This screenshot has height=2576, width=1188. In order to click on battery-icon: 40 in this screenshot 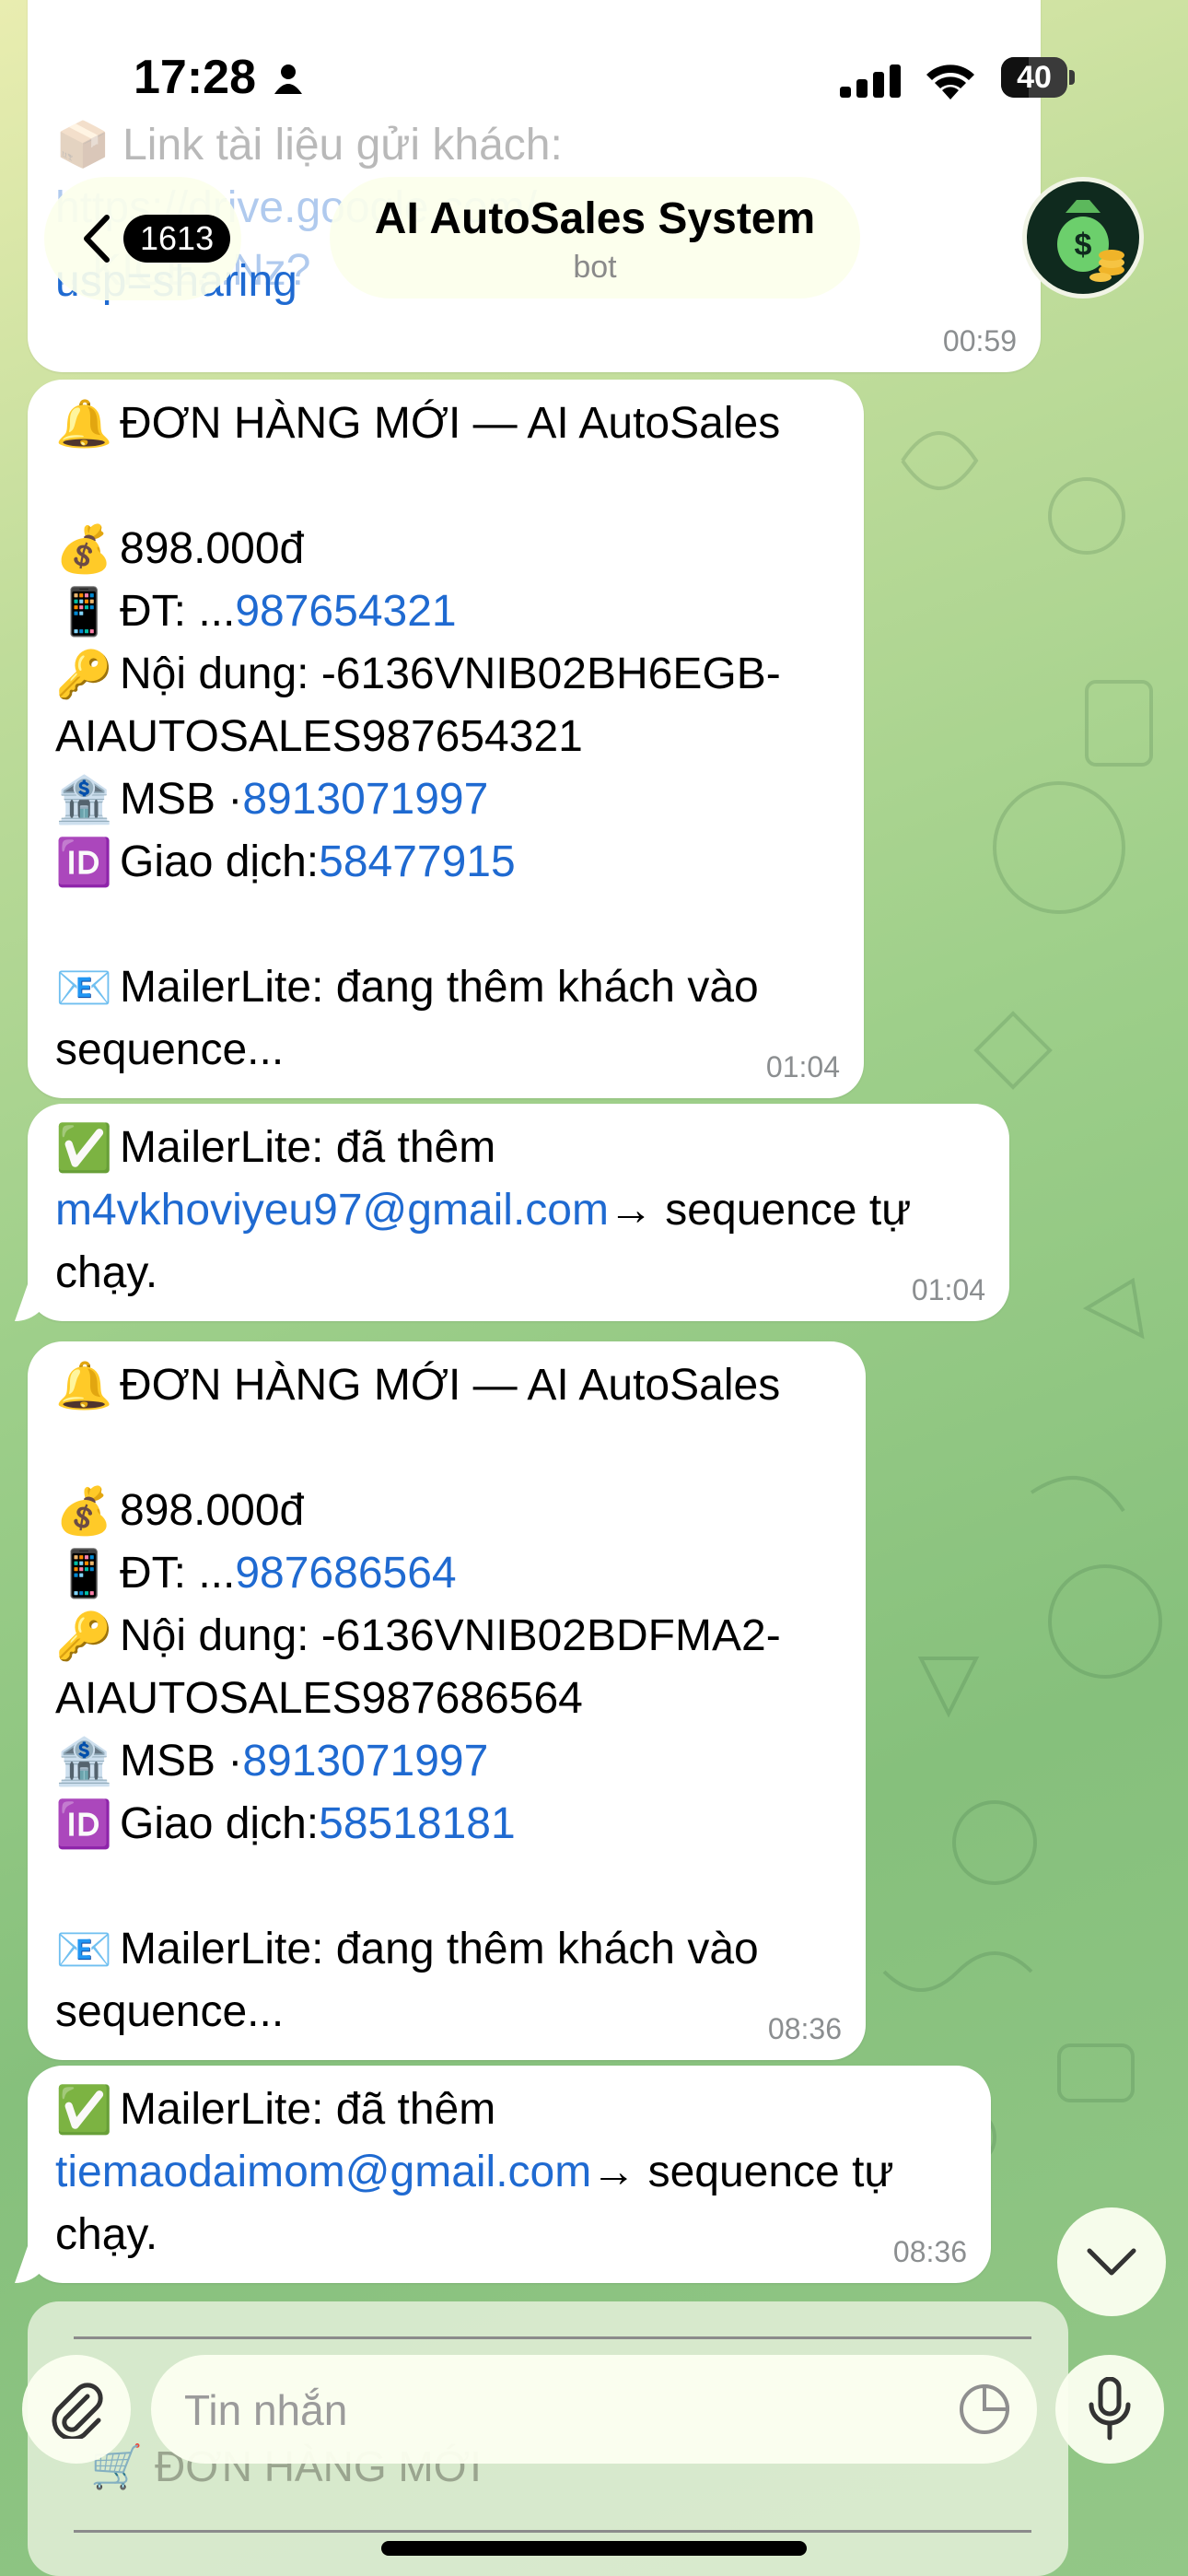, I will do `click(1038, 77)`.